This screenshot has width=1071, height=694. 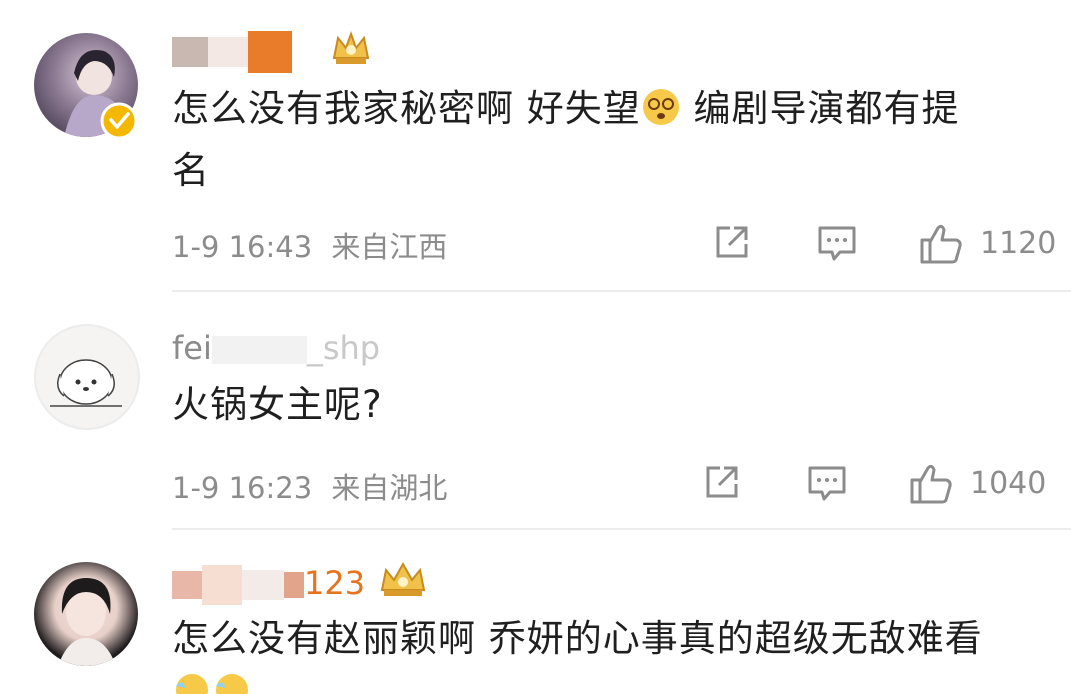 What do you see at coordinates (87, 622) in the screenshot?
I see `avatar-image` at bounding box center [87, 622].